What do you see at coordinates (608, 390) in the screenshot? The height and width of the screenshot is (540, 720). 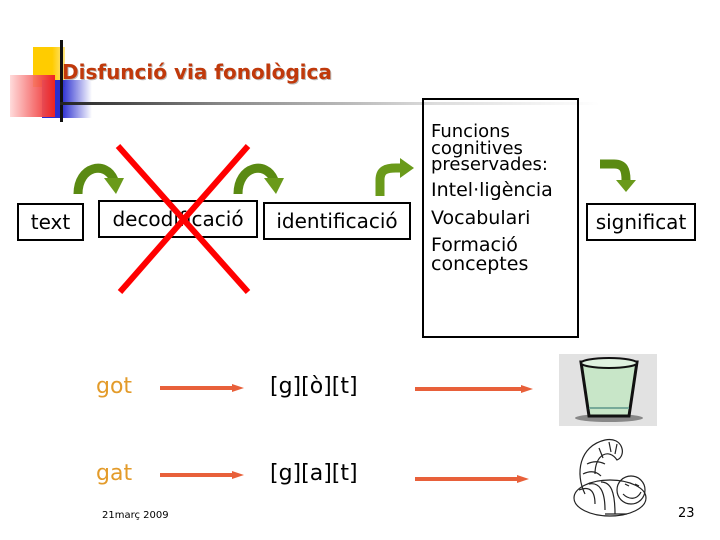 I see `glass-image` at bounding box center [608, 390].